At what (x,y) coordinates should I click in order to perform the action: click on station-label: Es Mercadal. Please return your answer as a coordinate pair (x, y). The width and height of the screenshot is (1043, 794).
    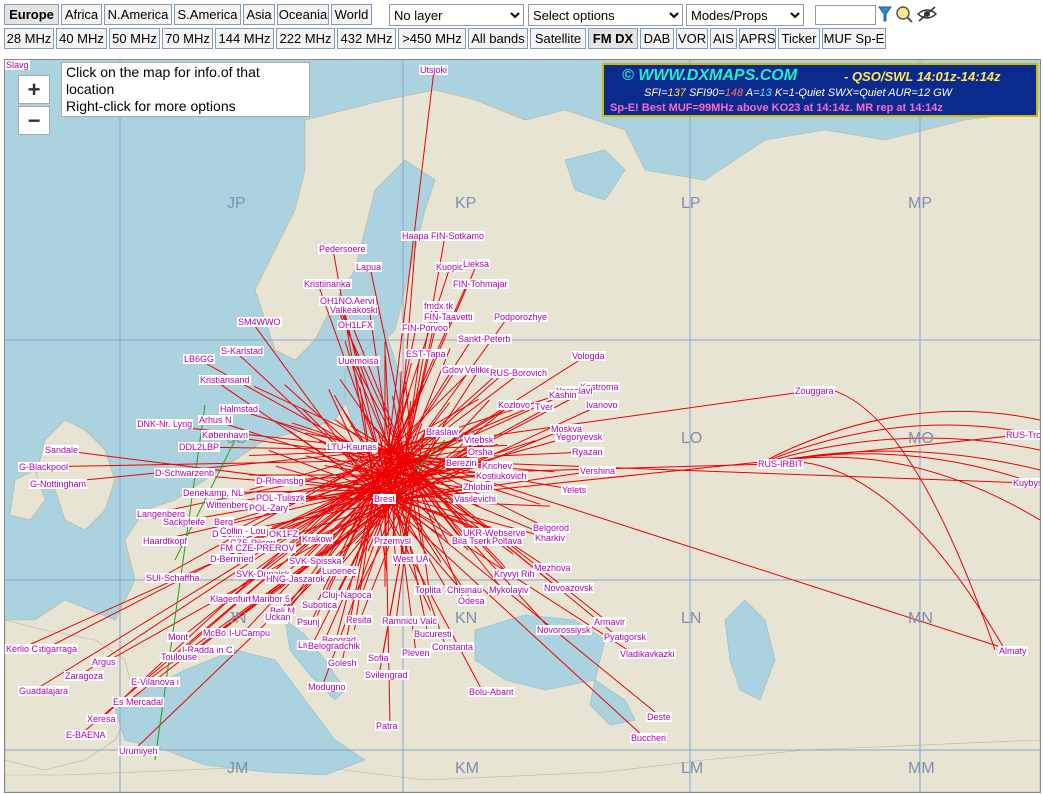
    Looking at the image, I should click on (138, 702).